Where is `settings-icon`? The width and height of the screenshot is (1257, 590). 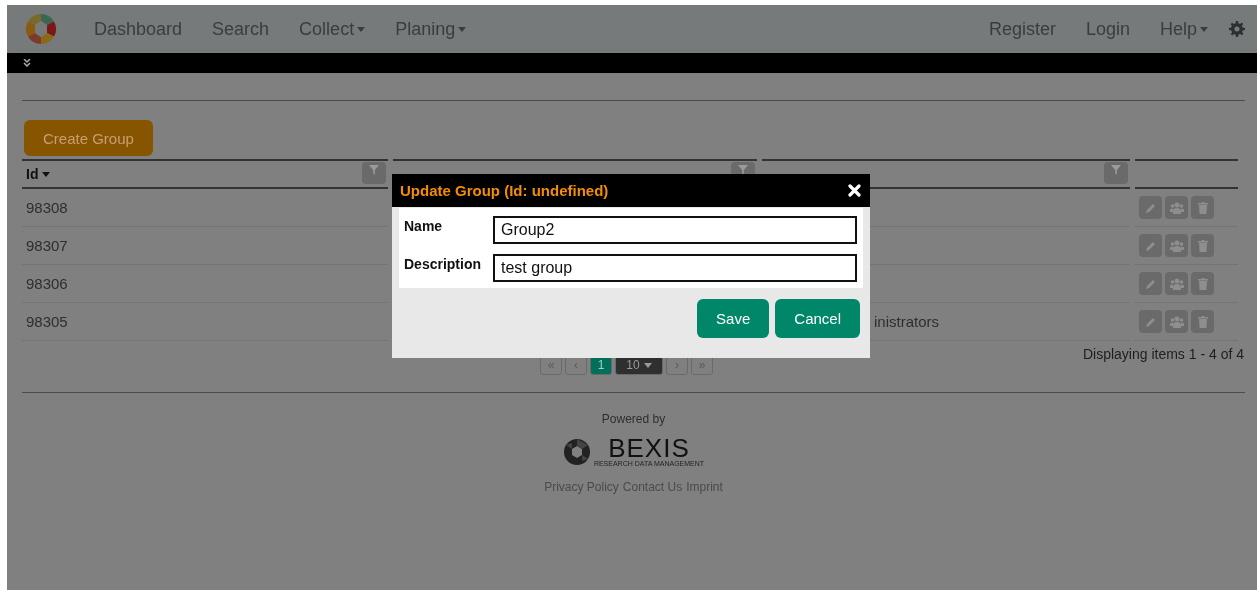 settings-icon is located at coordinates (1237, 29).